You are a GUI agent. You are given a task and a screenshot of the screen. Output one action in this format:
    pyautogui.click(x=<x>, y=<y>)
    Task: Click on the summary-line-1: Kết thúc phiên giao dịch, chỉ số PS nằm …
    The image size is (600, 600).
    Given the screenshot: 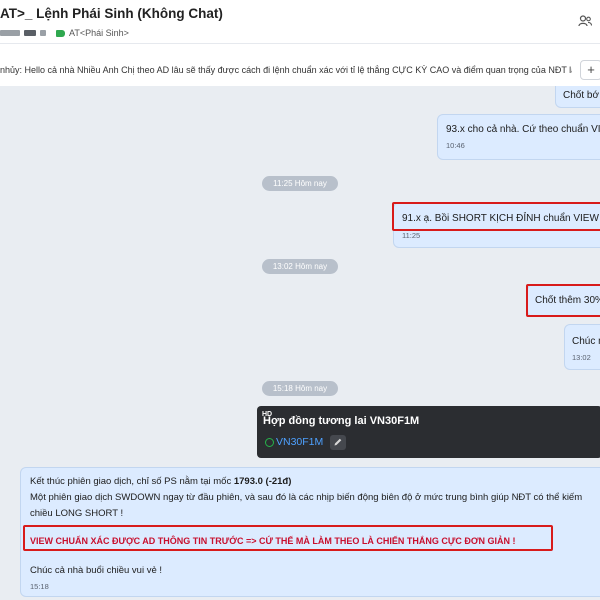 What is the action you would take?
    pyautogui.click(x=160, y=481)
    